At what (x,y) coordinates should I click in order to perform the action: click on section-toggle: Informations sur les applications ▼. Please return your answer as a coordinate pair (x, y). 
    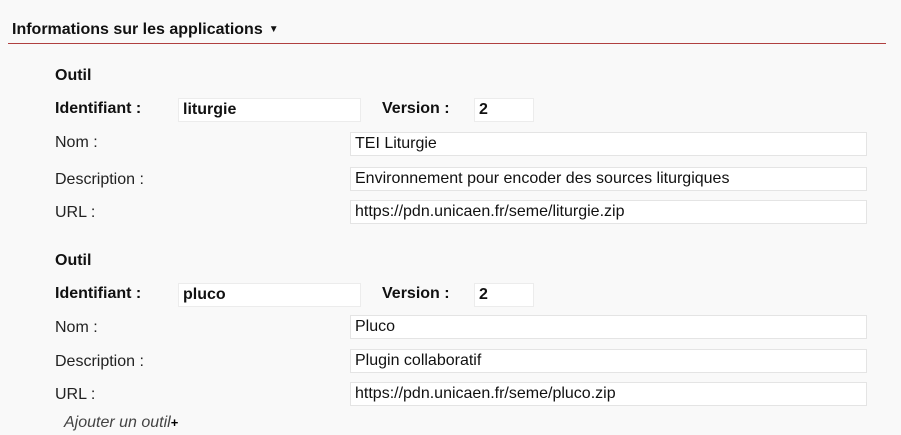
    Looking at the image, I should click on (145, 30).